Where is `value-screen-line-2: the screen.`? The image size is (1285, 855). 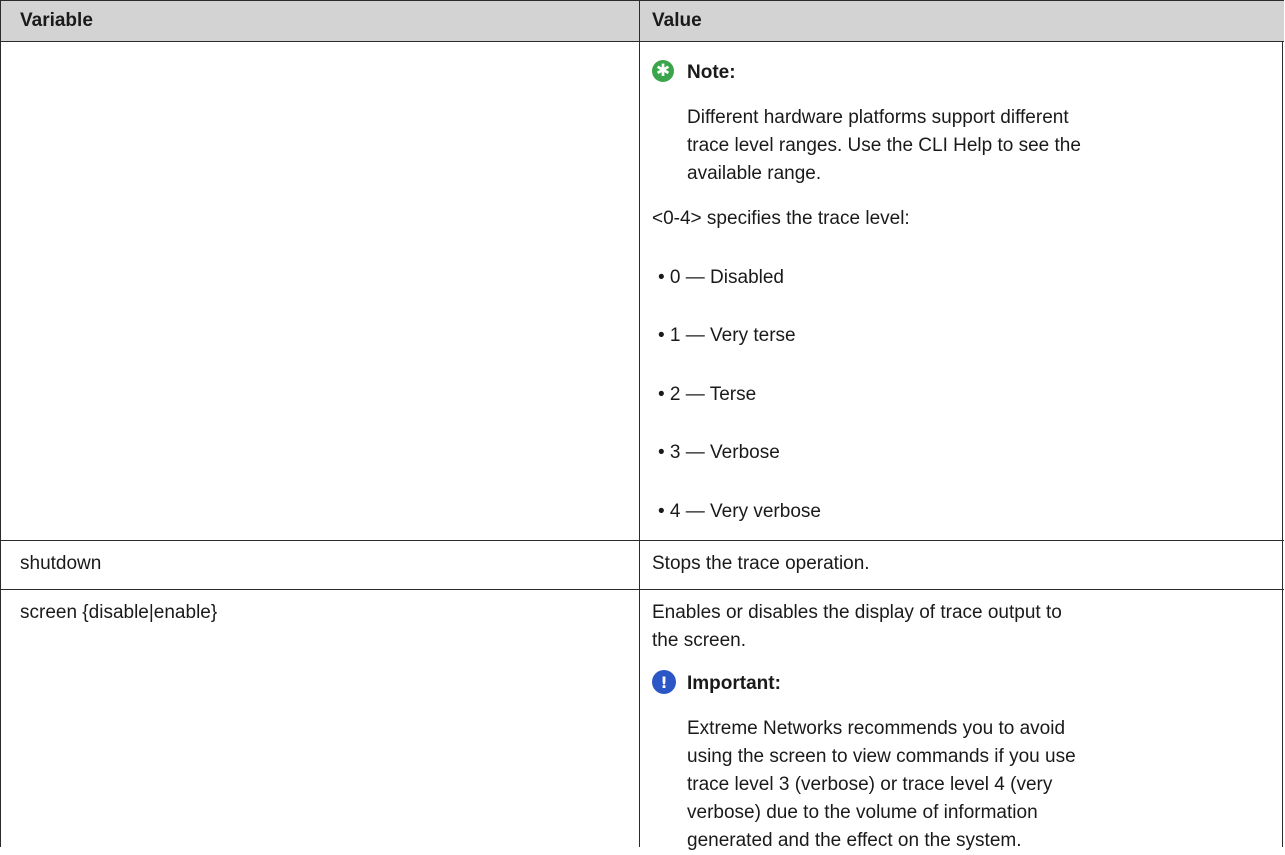
value-screen-line-2: the screen. is located at coordinates (699, 640).